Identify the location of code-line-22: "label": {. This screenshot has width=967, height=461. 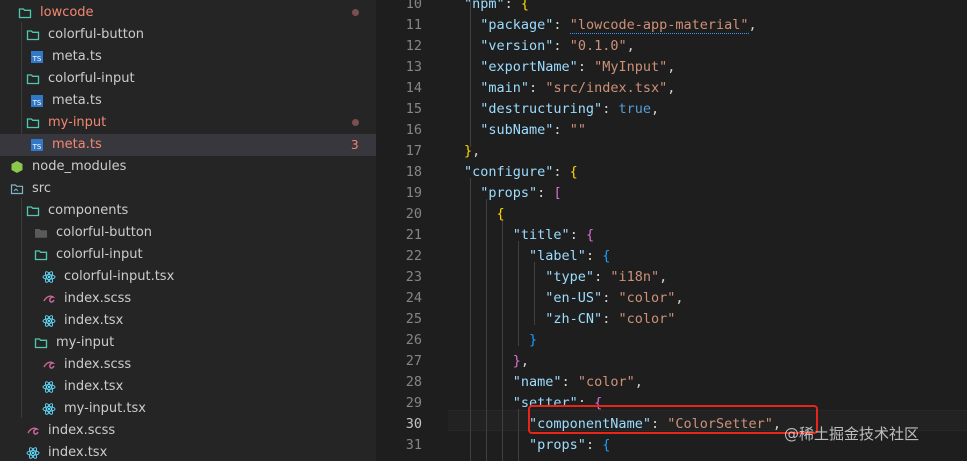
(570, 256).